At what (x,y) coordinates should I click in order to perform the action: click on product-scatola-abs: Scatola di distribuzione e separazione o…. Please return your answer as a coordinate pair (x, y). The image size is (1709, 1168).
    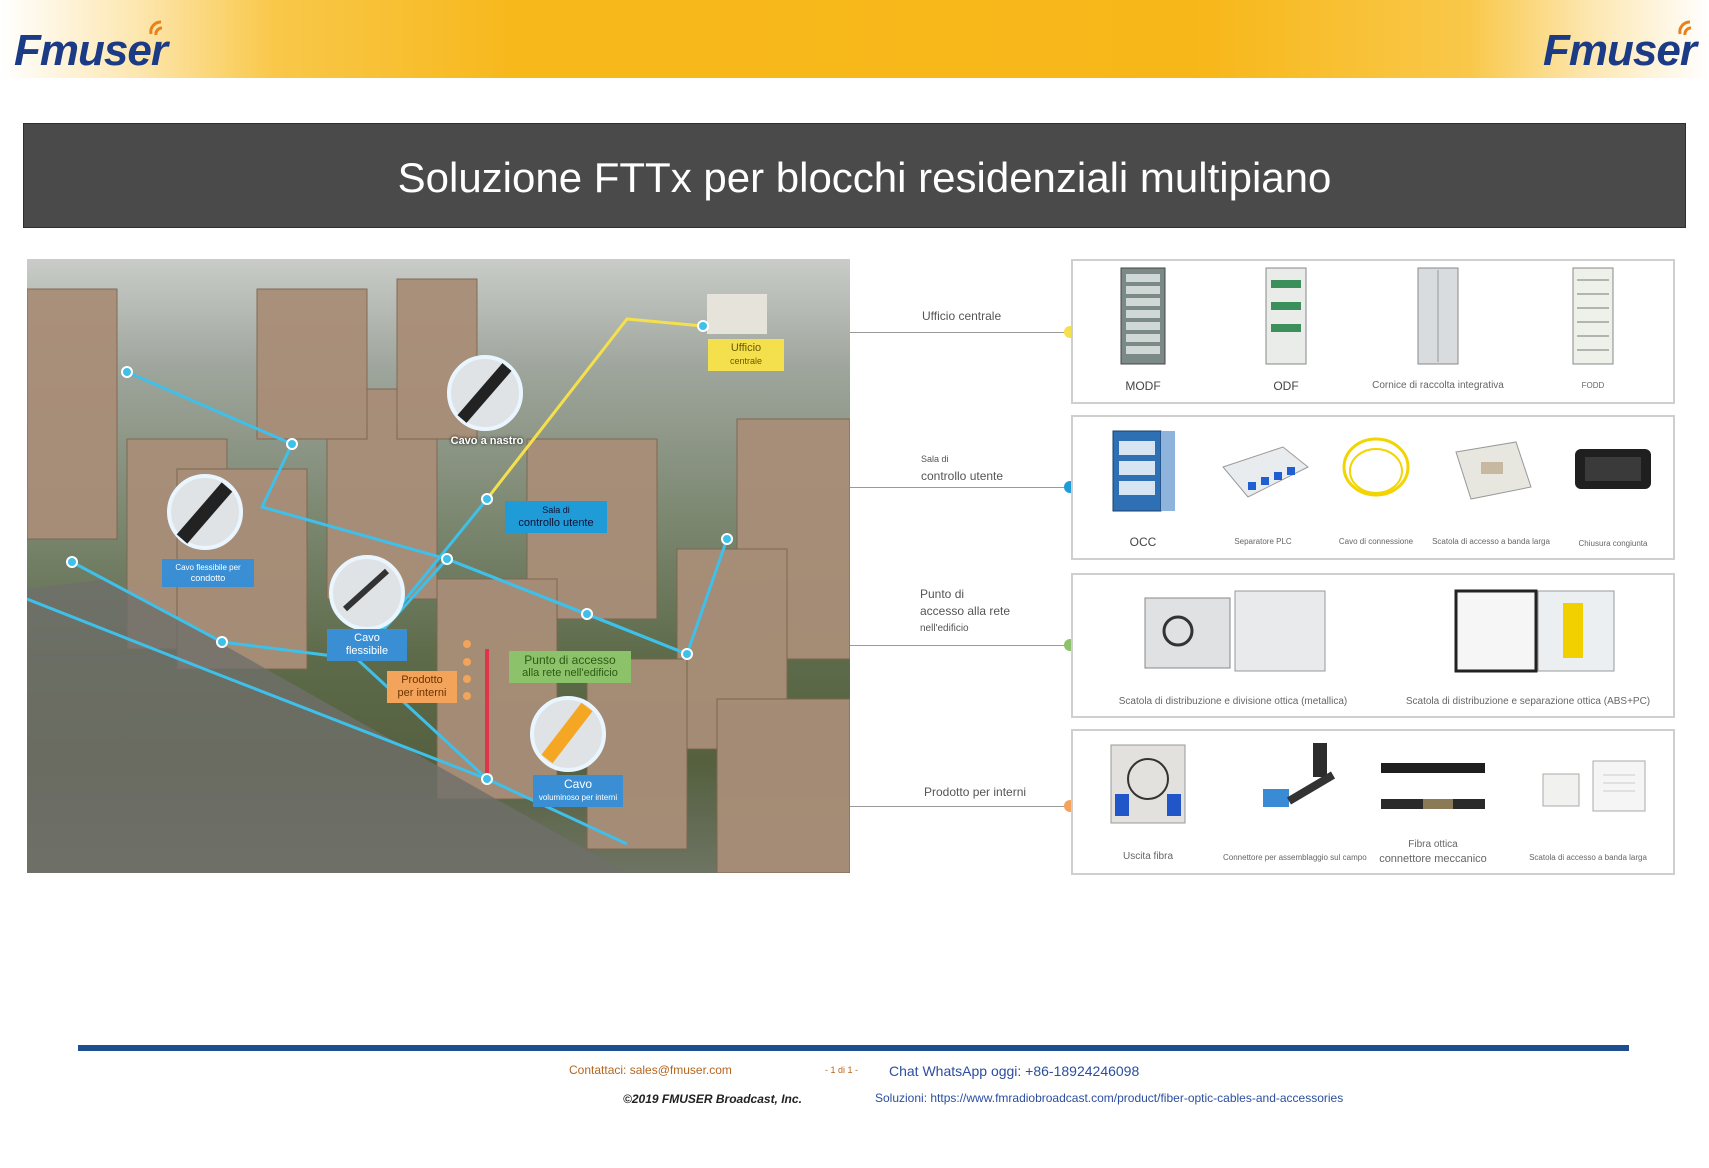
    Looking at the image, I should click on (1528, 647).